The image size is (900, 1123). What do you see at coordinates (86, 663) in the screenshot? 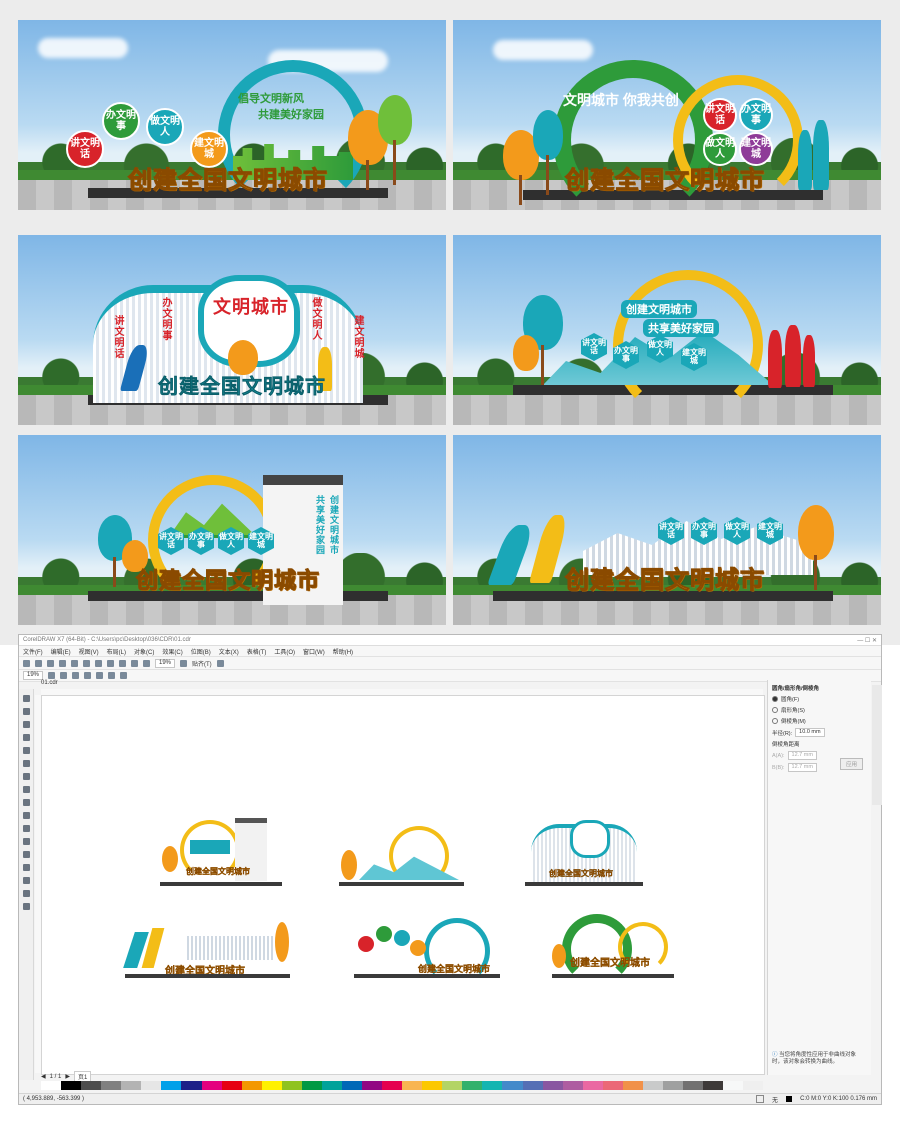
I see `copy-icon` at bounding box center [86, 663].